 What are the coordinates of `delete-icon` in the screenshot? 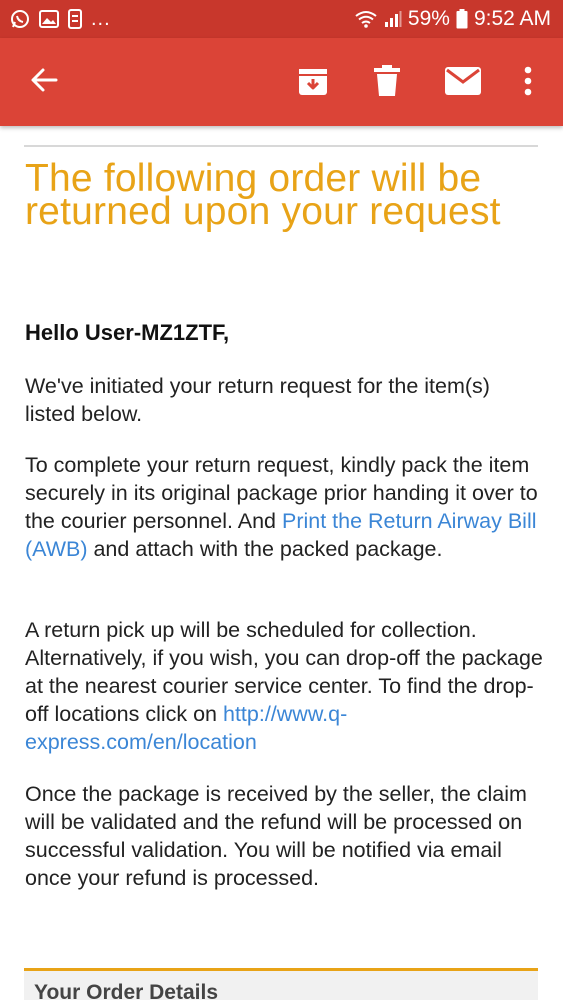 It's located at (387, 83).